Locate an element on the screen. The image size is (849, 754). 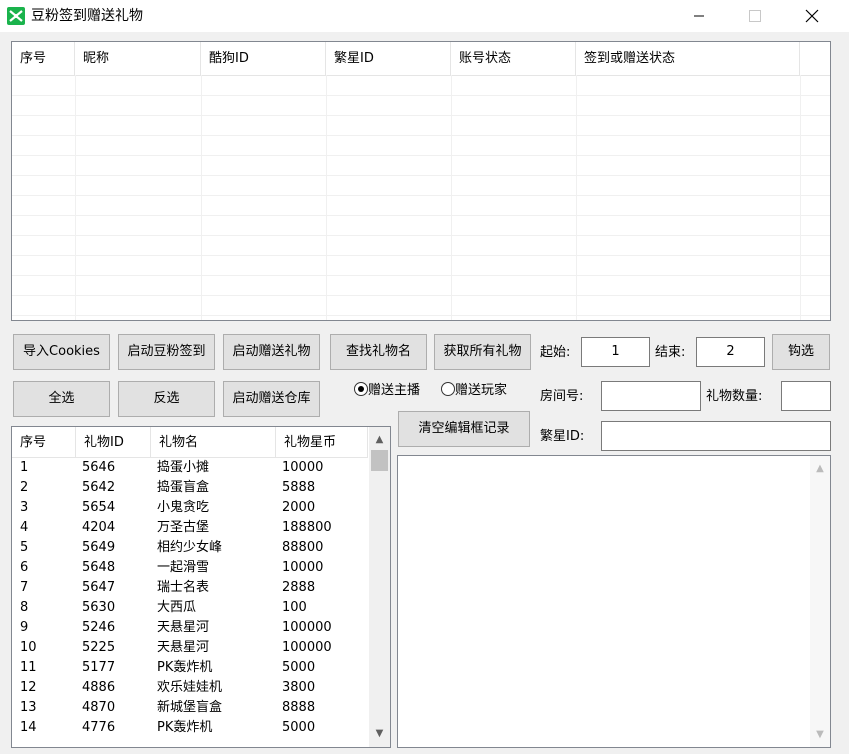
gift-cell-no: 14 is located at coordinates (28, 727).